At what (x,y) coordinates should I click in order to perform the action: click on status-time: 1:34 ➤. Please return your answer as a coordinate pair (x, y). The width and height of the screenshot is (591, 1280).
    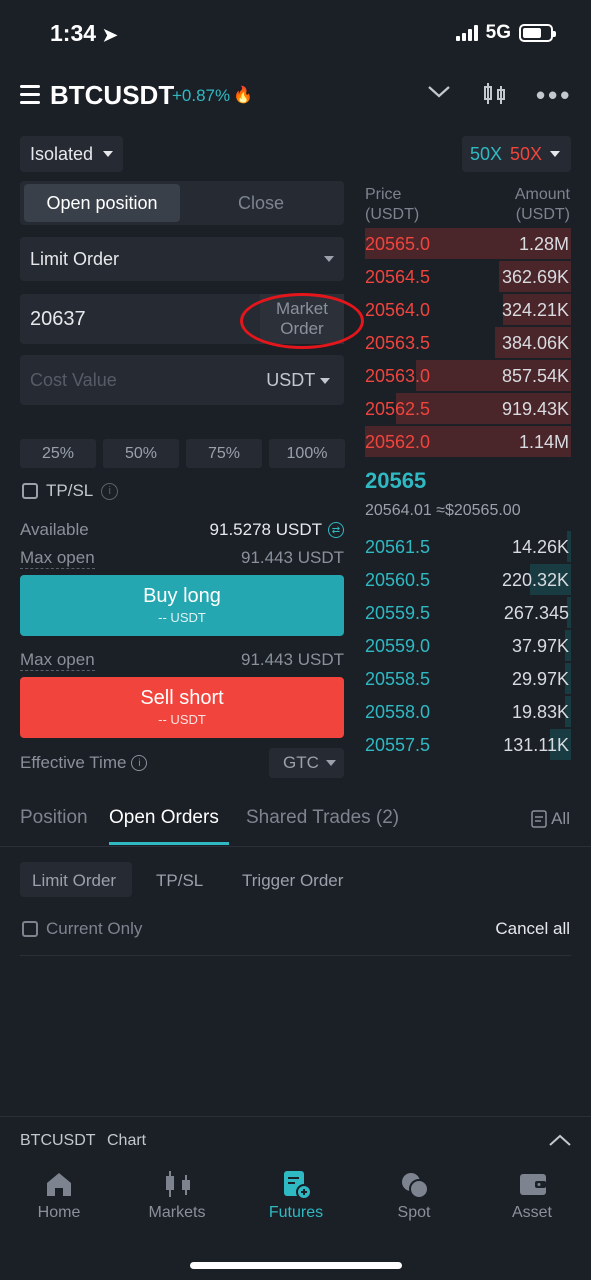
    Looking at the image, I should click on (84, 33).